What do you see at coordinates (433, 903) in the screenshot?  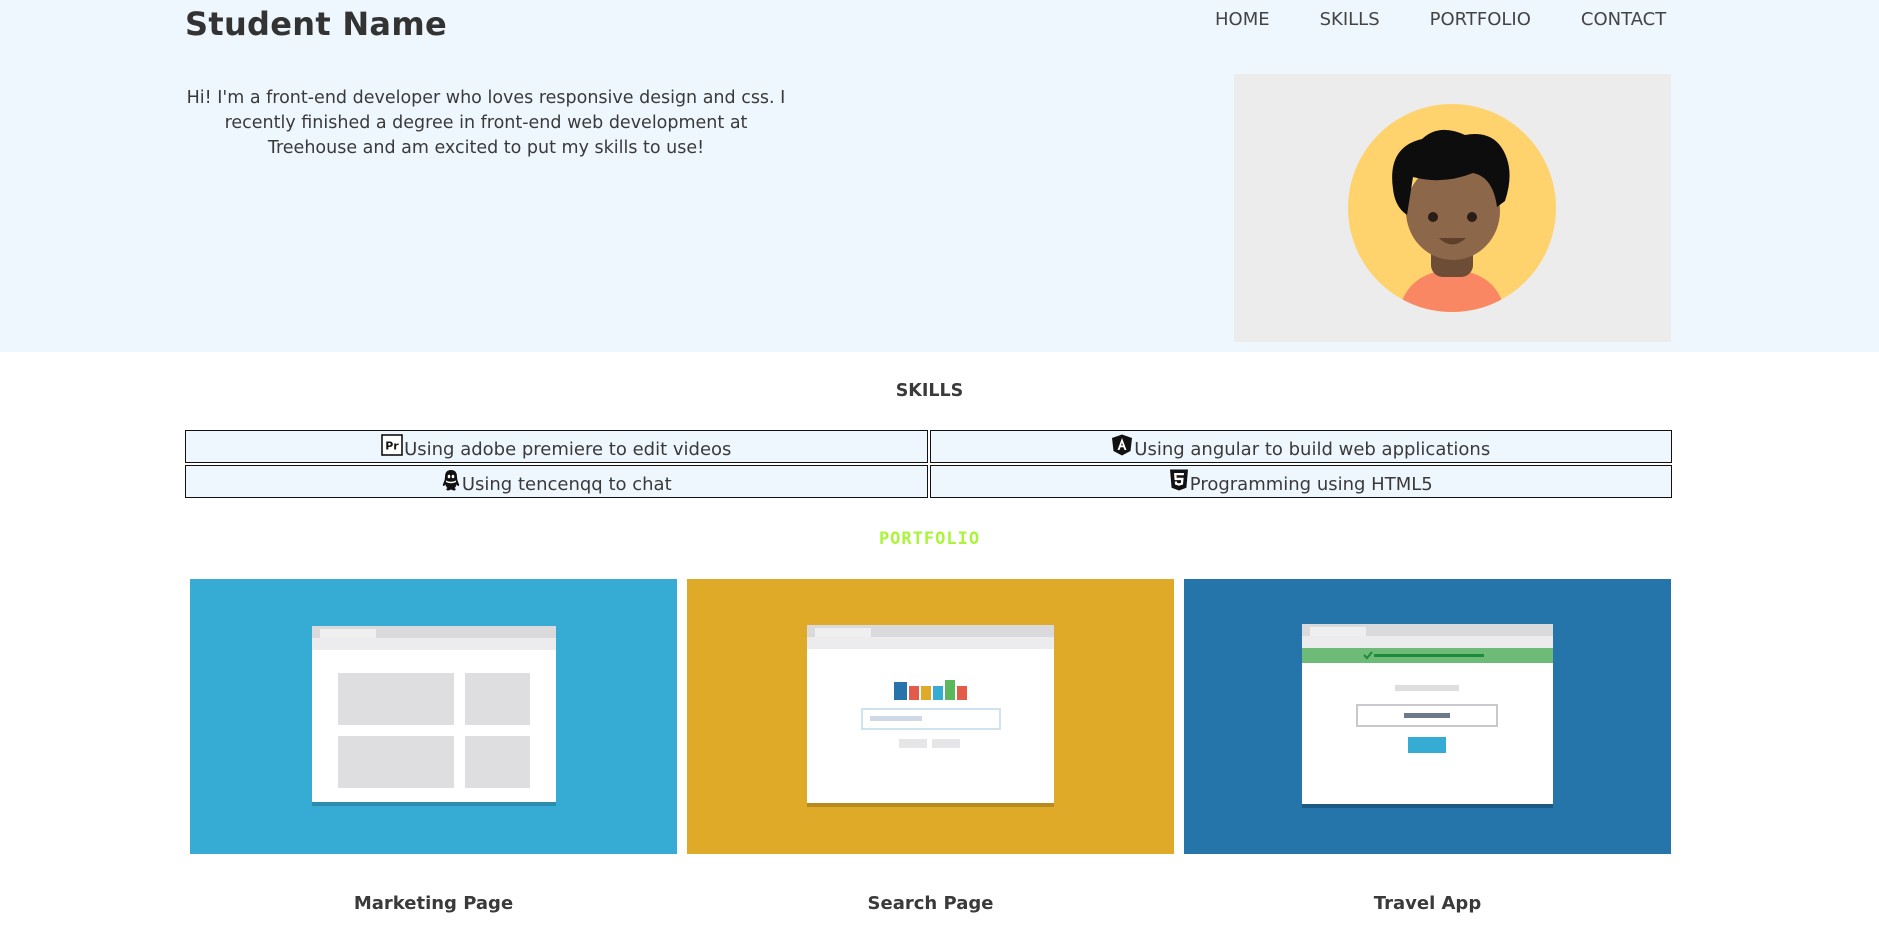 I see `portfolio-title-marketing: Marketing Page` at bounding box center [433, 903].